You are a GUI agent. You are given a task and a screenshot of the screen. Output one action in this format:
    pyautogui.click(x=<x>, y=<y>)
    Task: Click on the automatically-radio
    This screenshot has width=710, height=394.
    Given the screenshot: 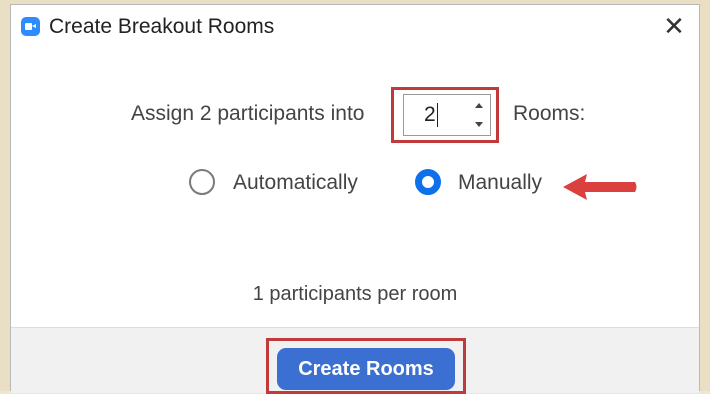 What is the action you would take?
    pyautogui.click(x=202, y=182)
    